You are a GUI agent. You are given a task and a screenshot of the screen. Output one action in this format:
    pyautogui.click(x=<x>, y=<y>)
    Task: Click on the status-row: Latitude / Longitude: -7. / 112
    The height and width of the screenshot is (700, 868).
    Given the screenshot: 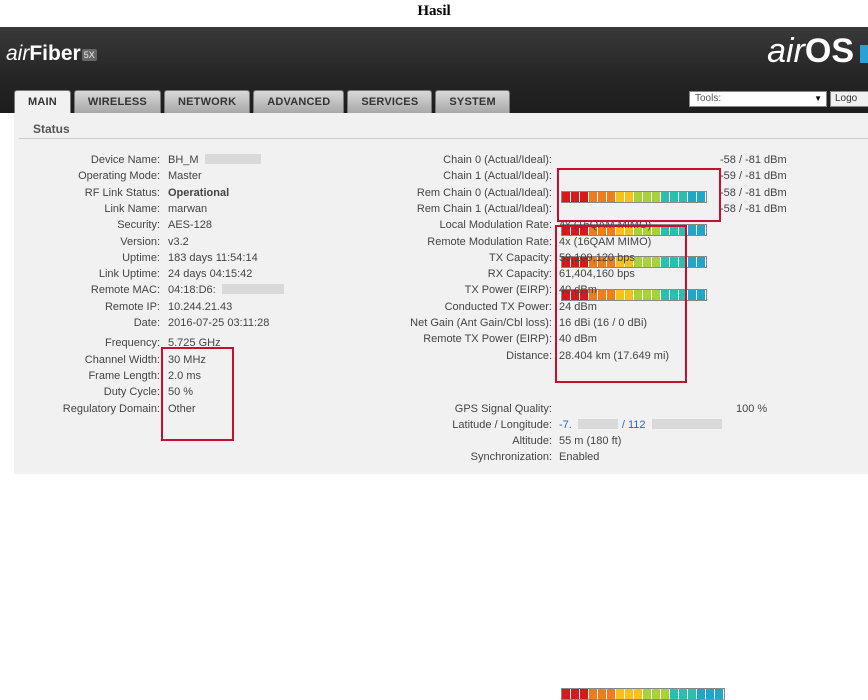 What is the action you would take?
    pyautogui.click(x=441, y=425)
    